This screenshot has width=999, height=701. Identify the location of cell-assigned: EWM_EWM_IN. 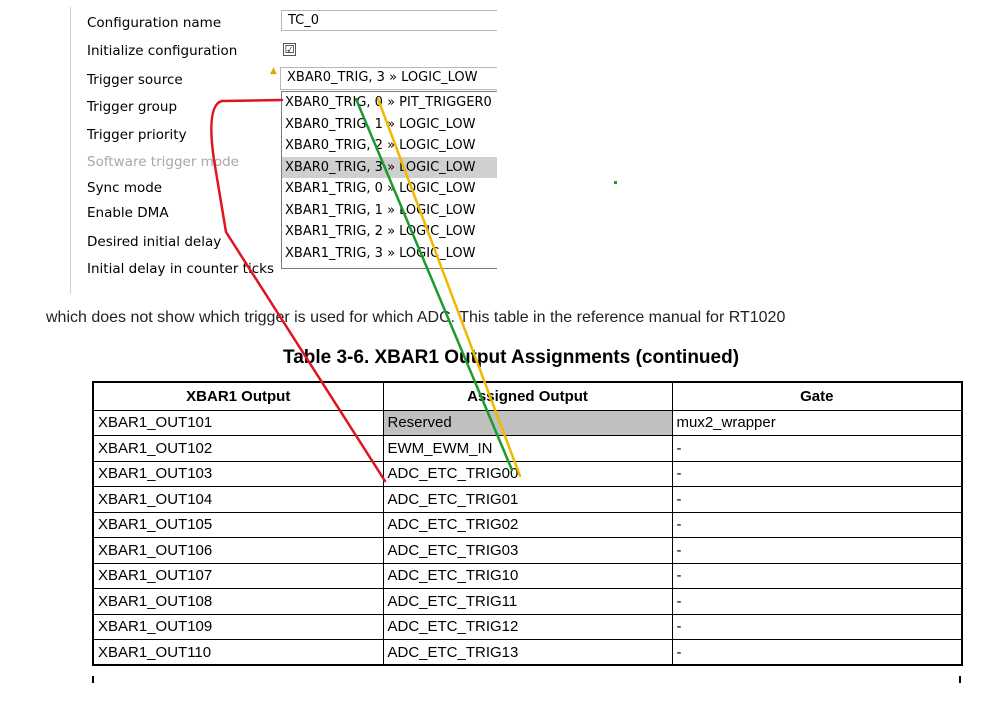
(527, 448).